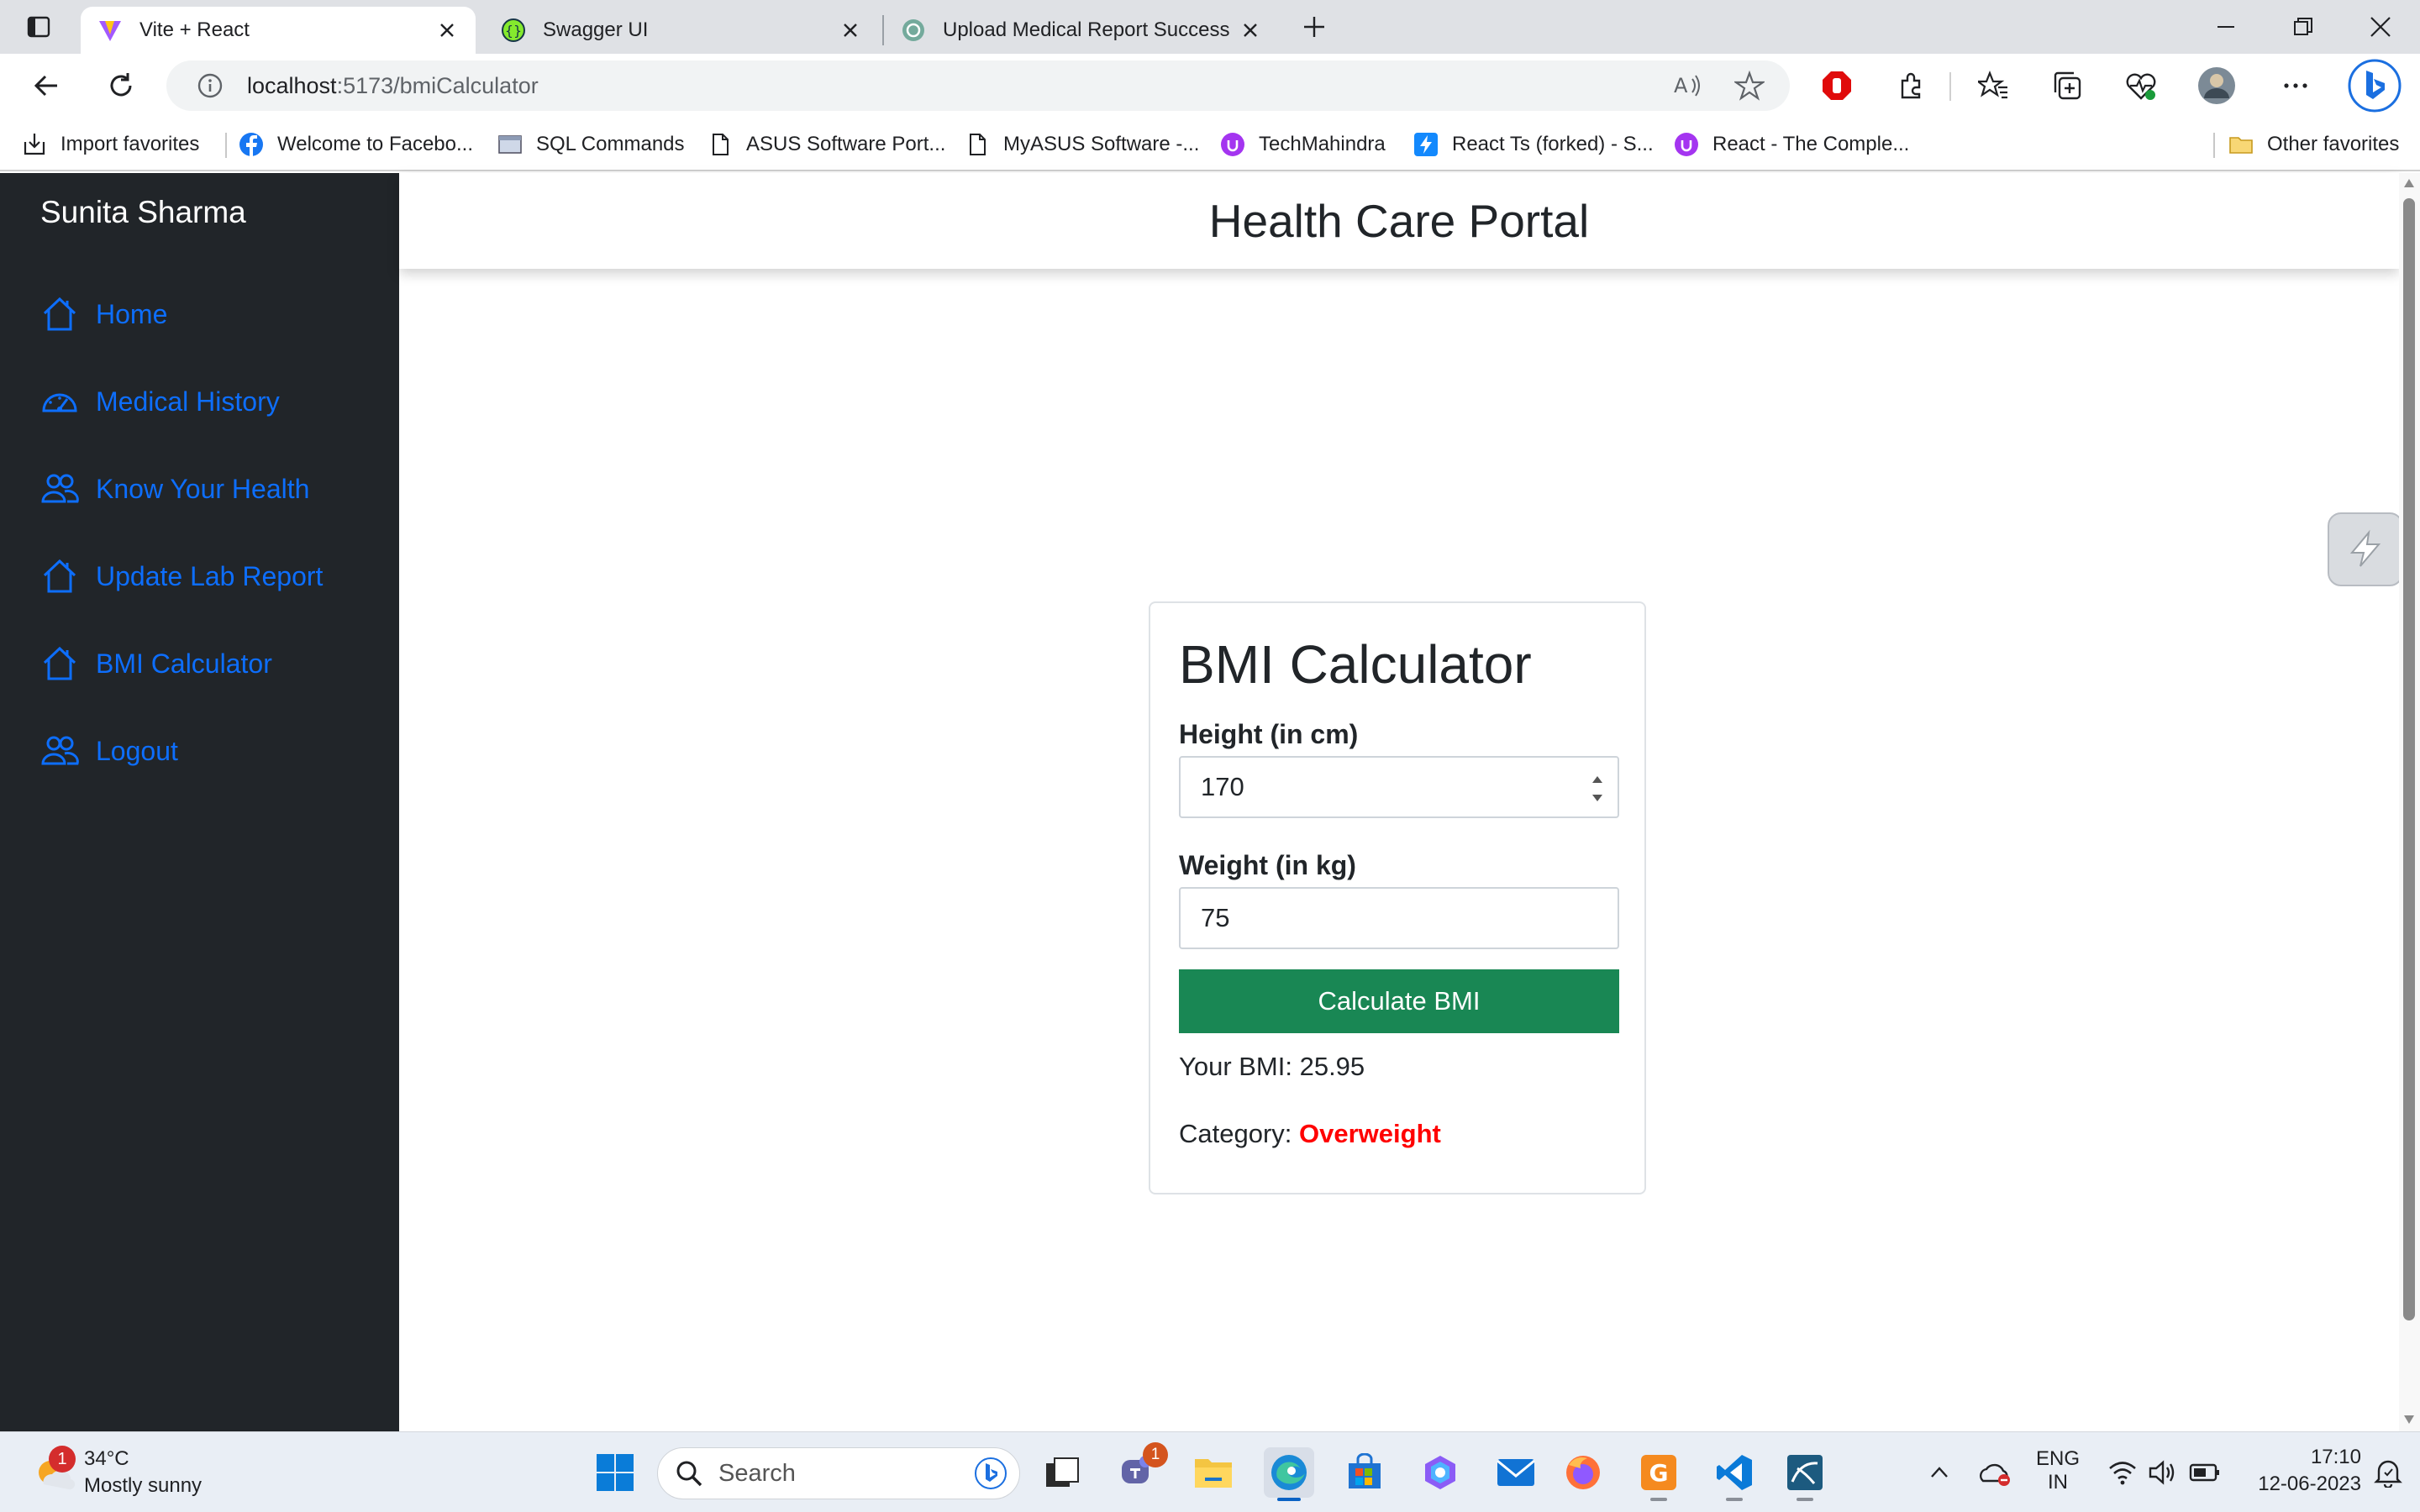 The height and width of the screenshot is (1512, 2420). What do you see at coordinates (1364, 1472) in the screenshot?
I see `microsoft-store-icon` at bounding box center [1364, 1472].